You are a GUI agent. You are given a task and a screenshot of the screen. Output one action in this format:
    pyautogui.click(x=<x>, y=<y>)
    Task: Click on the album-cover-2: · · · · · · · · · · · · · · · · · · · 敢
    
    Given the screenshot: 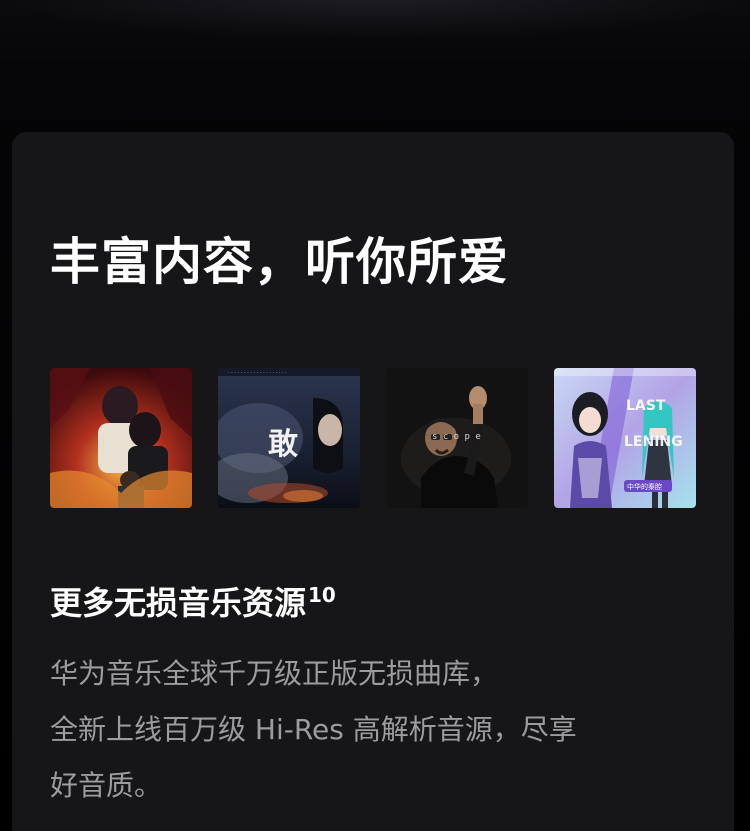 What is the action you would take?
    pyautogui.click(x=289, y=438)
    